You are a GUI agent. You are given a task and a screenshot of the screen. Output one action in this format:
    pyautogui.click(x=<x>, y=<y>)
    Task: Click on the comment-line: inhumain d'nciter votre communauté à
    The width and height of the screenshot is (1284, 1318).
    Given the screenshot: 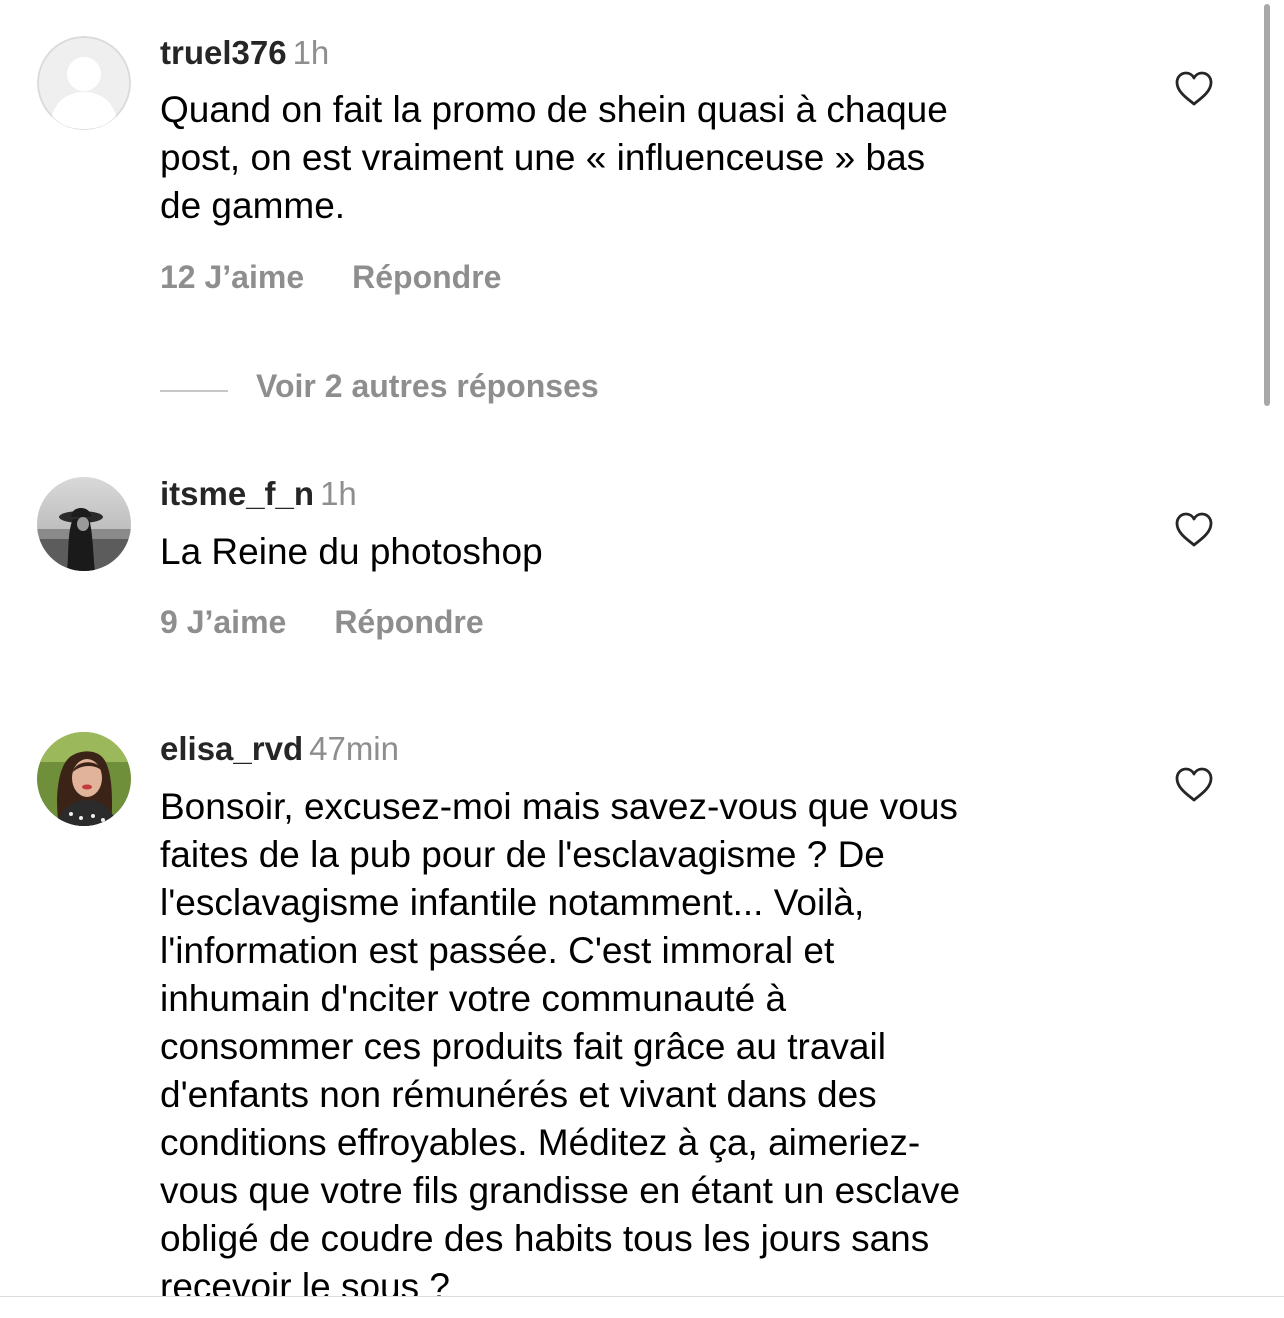 What is the action you would take?
    pyautogui.click(x=473, y=998)
    